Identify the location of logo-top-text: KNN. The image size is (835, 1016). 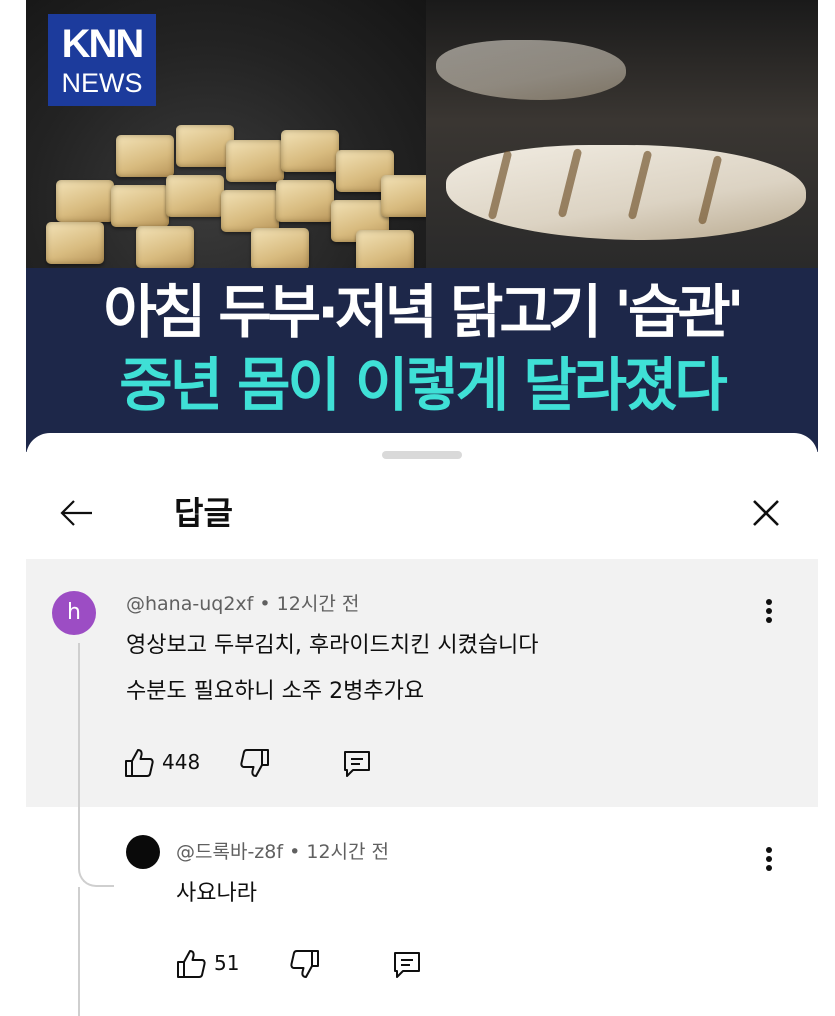
(103, 44).